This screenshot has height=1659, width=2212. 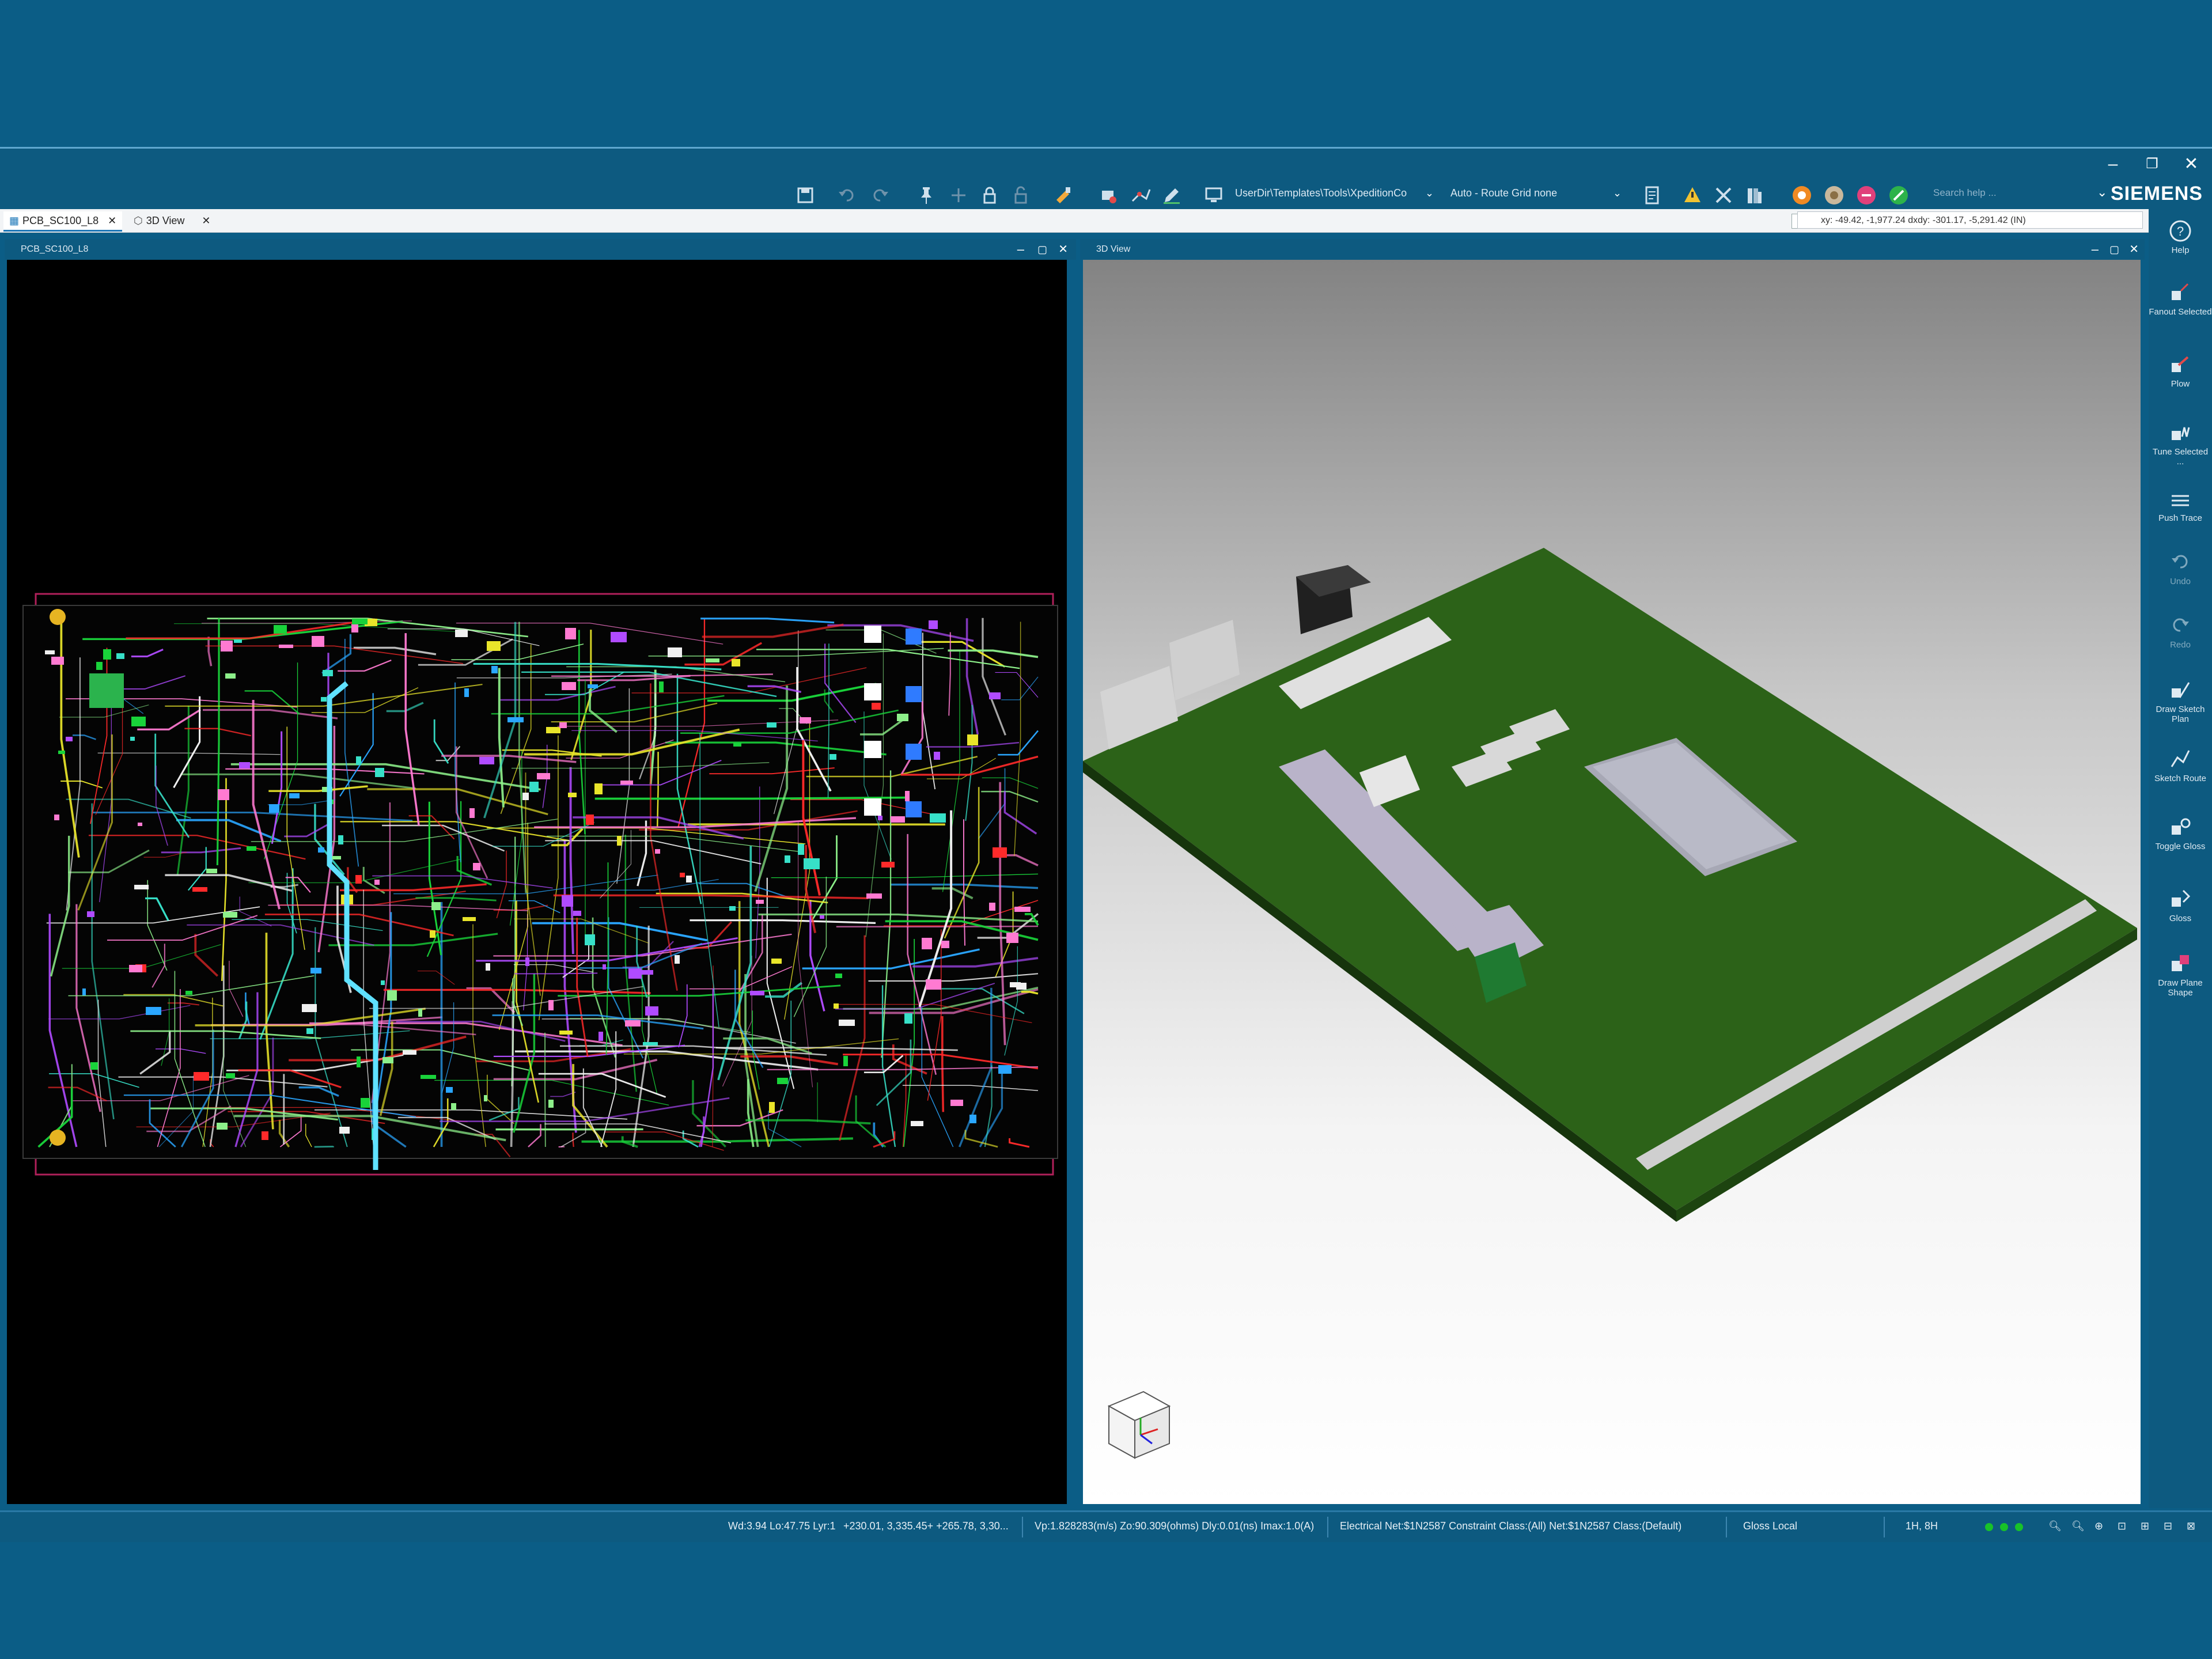 I want to click on display-icon, so click(x=1214, y=195).